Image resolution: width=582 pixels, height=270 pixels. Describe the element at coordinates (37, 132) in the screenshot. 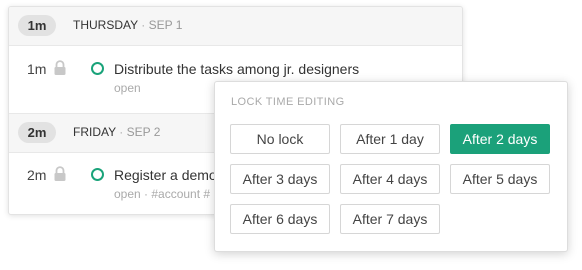

I see `day-duration-badge: 2m` at that location.